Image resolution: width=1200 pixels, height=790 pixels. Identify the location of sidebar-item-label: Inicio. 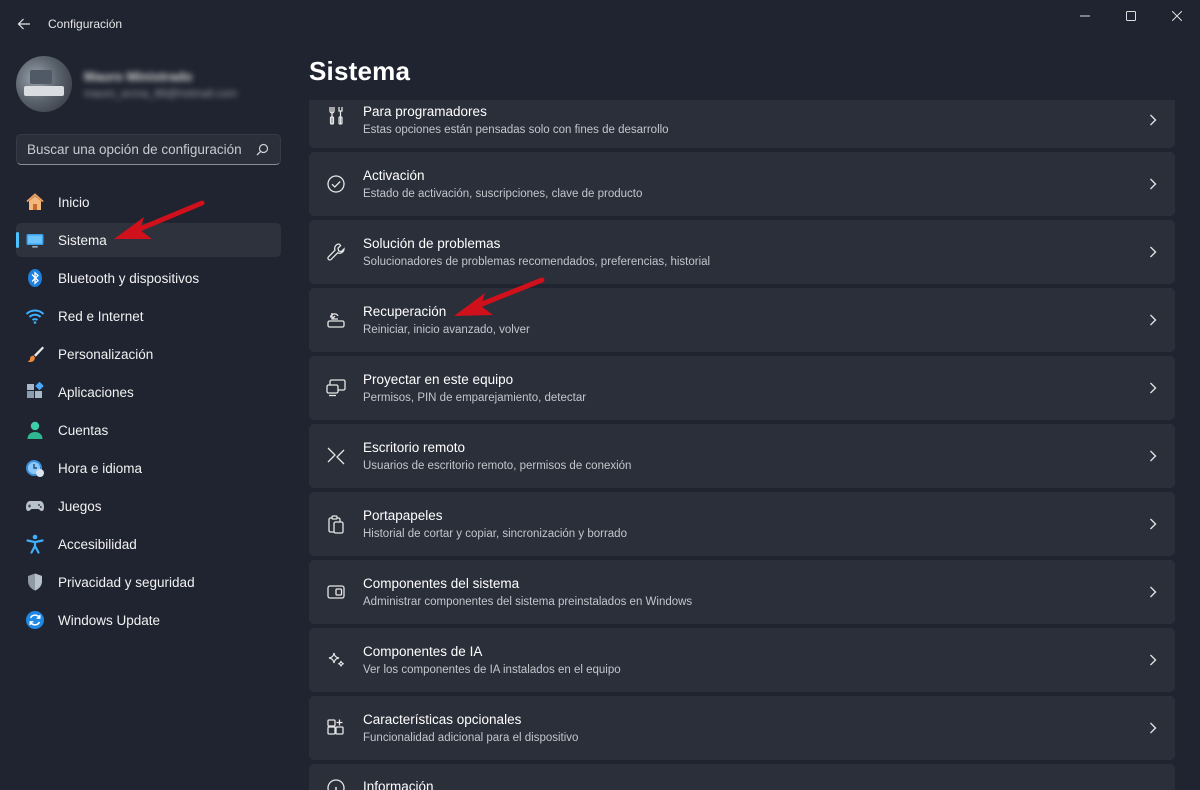
(74, 202).